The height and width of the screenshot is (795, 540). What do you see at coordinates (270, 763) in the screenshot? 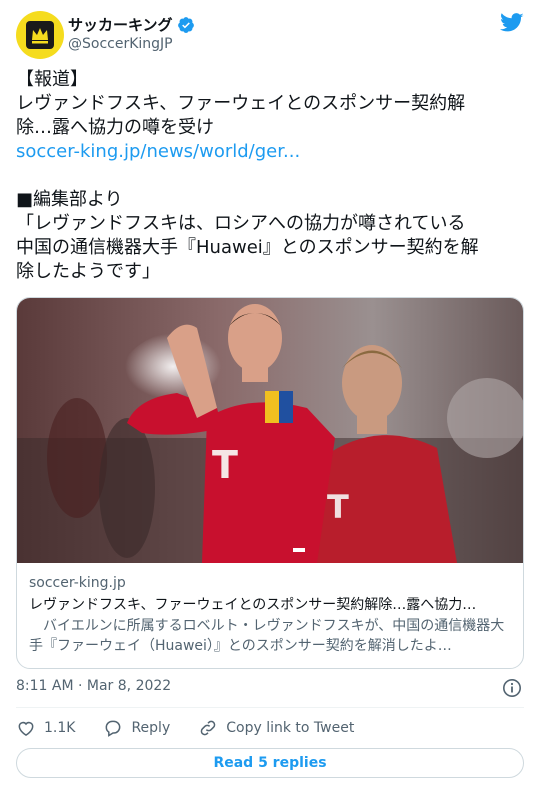
I see `read-replies-button: Read 5 replies` at bounding box center [270, 763].